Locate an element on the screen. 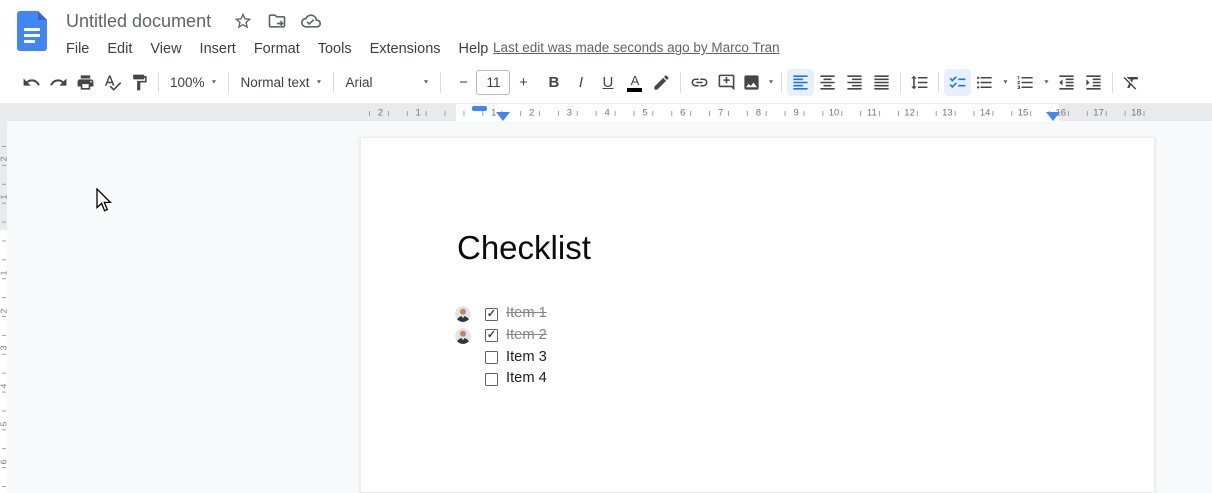  italic-icon: I is located at coordinates (581, 82).